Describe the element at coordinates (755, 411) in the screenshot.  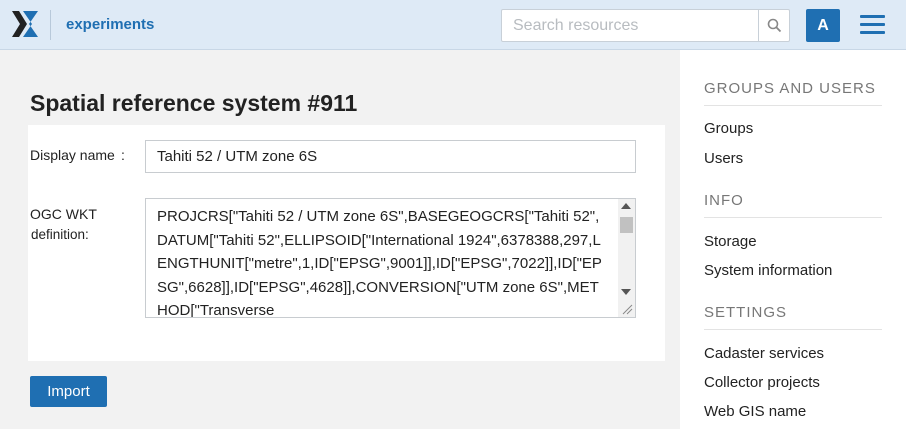
I see `sidebar-item-web-gis-name: Web GIS name` at that location.